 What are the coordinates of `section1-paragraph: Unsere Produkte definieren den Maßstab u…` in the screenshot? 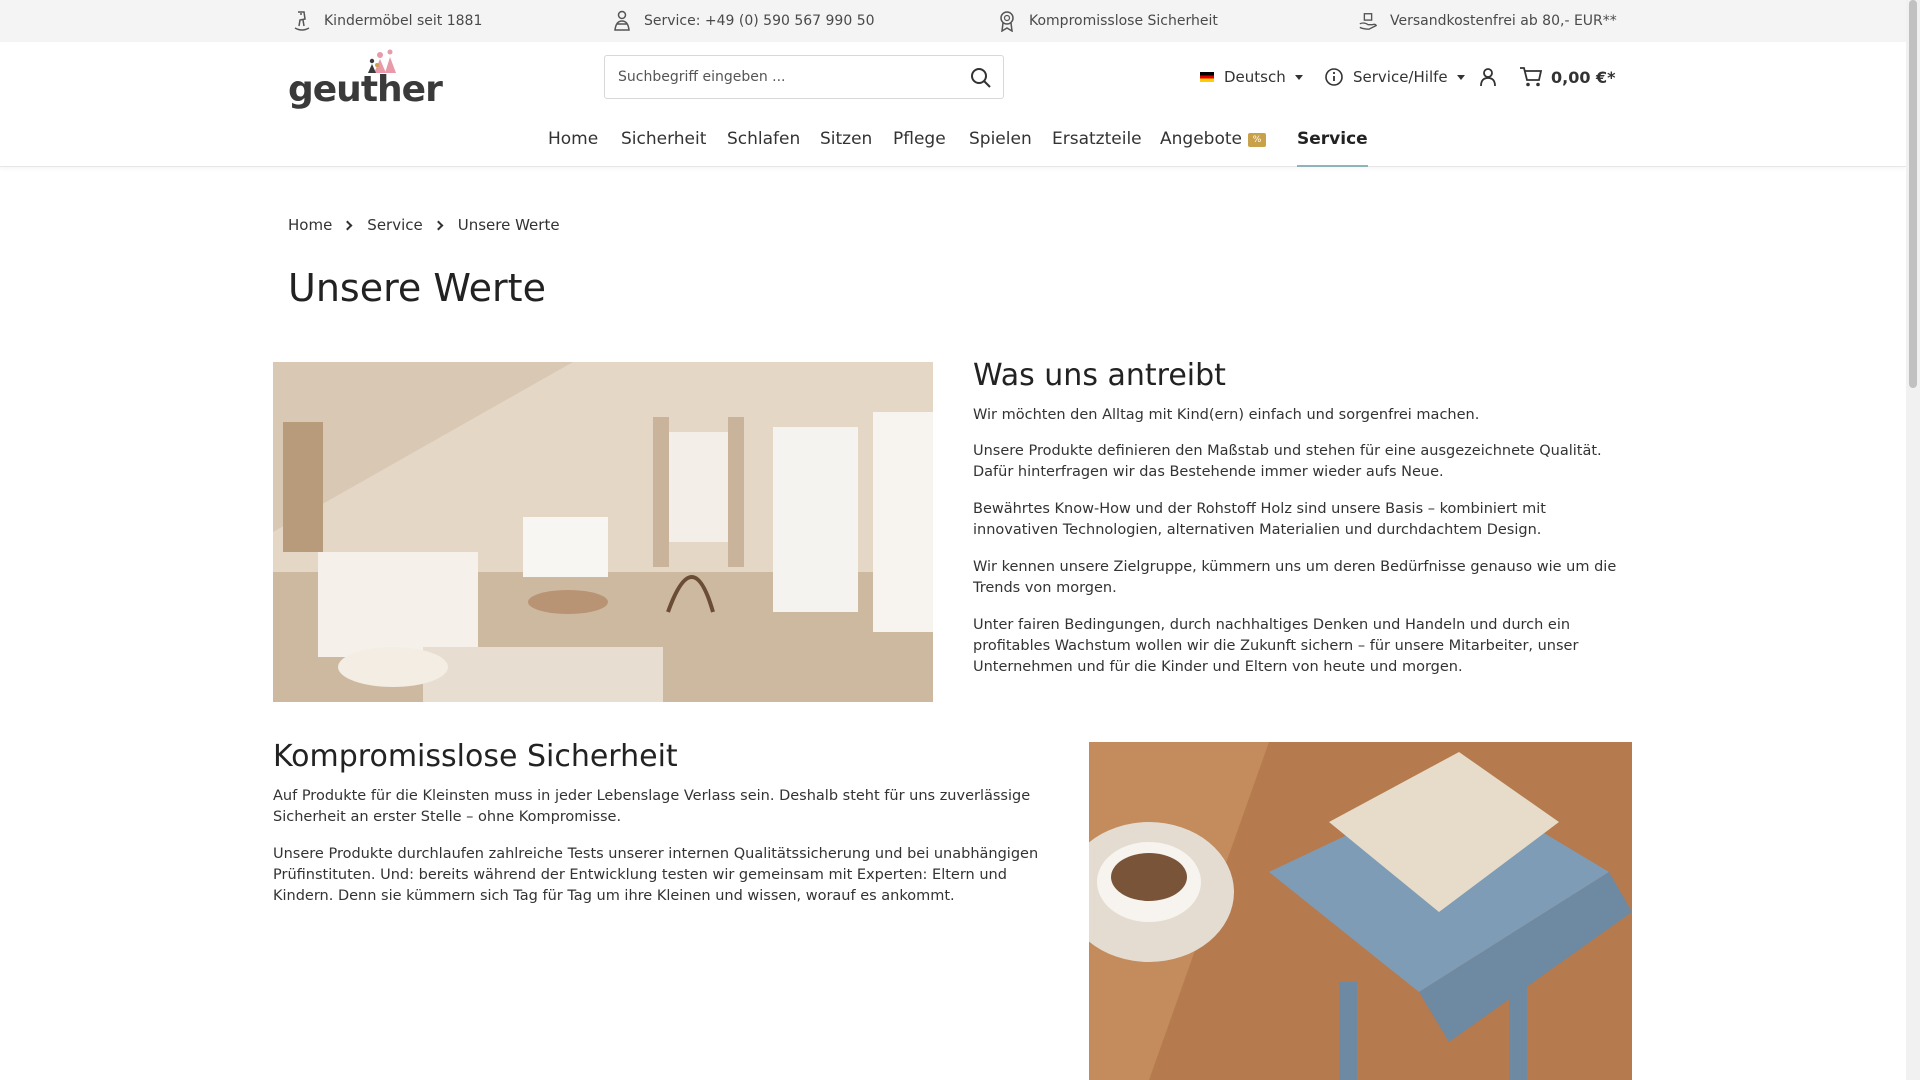 It's located at (1287, 461).